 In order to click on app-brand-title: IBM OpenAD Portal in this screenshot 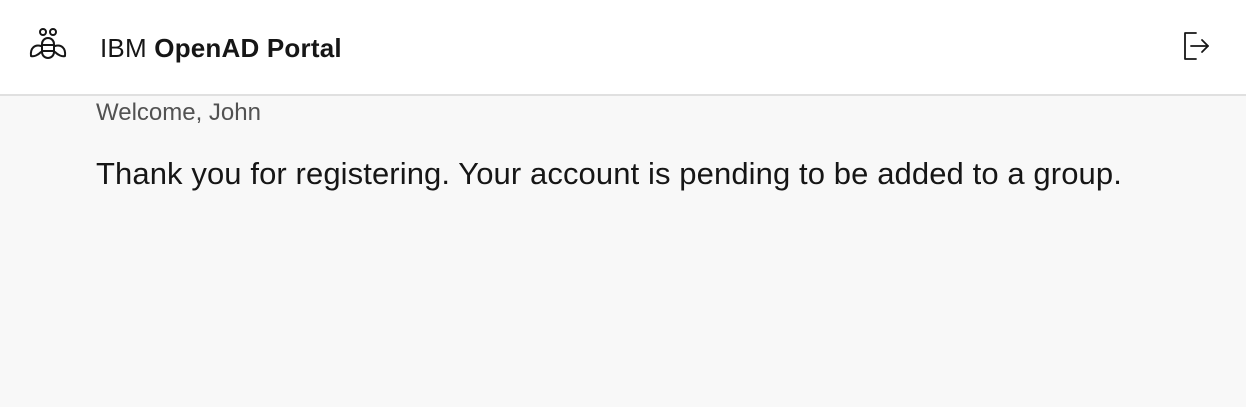, I will do `click(221, 48)`.